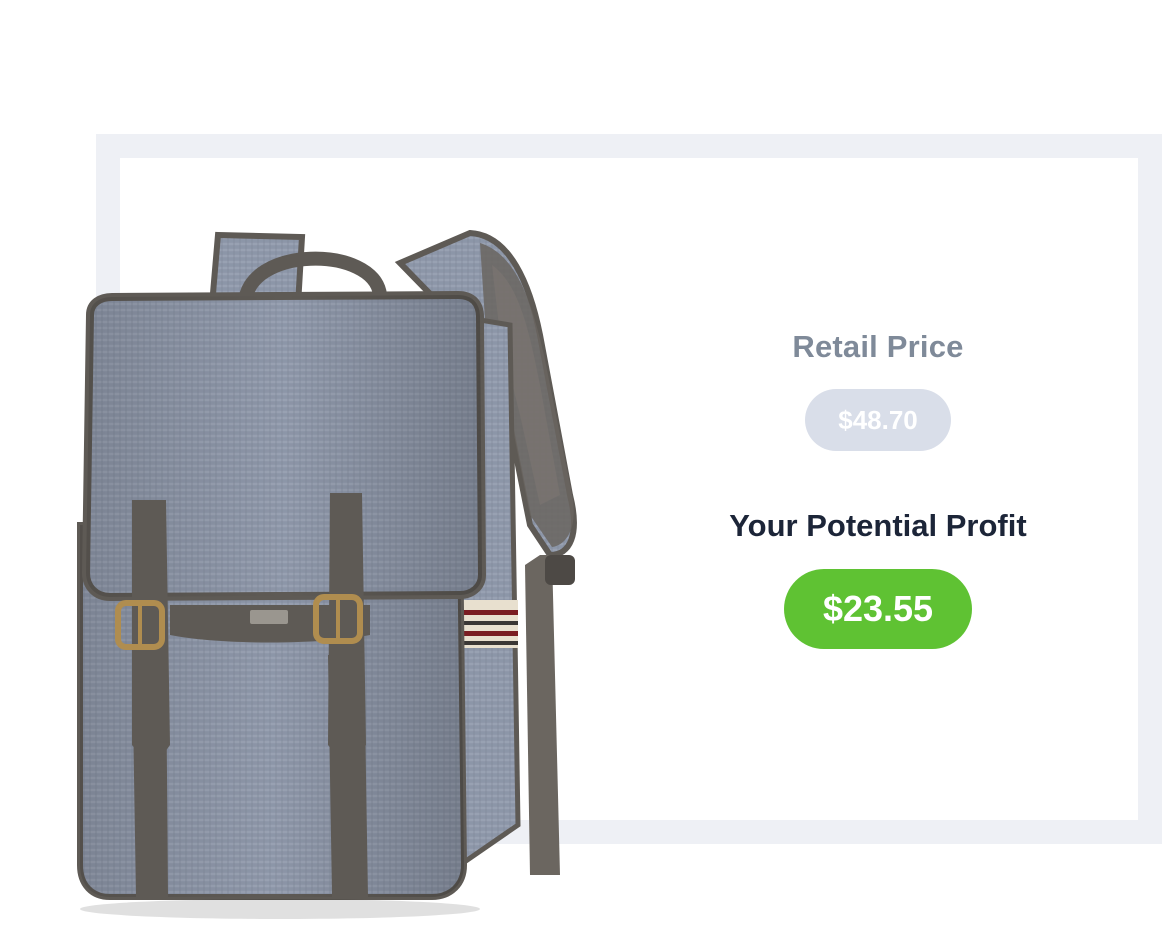  What do you see at coordinates (878, 420) in the screenshot?
I see `retail-price-badge: $48.70` at bounding box center [878, 420].